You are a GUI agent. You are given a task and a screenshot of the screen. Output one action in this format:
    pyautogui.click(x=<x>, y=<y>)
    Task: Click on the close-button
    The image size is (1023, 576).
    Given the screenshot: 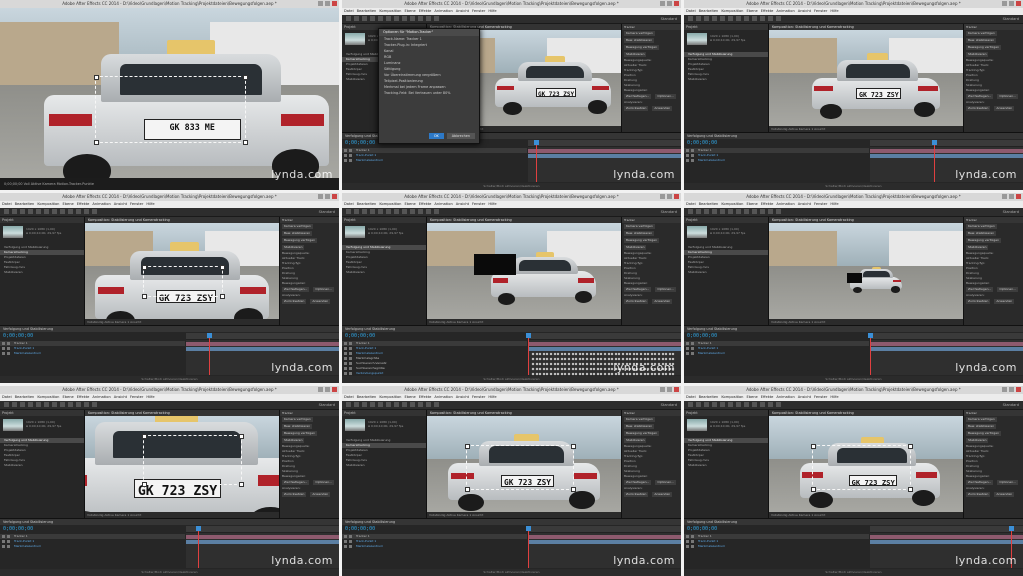 What is the action you would take?
    pyautogui.click(x=334, y=196)
    